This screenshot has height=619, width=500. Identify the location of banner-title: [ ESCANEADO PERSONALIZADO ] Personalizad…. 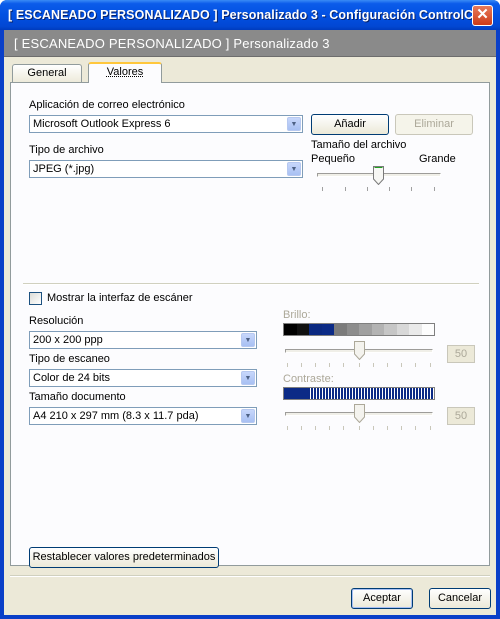
(172, 43).